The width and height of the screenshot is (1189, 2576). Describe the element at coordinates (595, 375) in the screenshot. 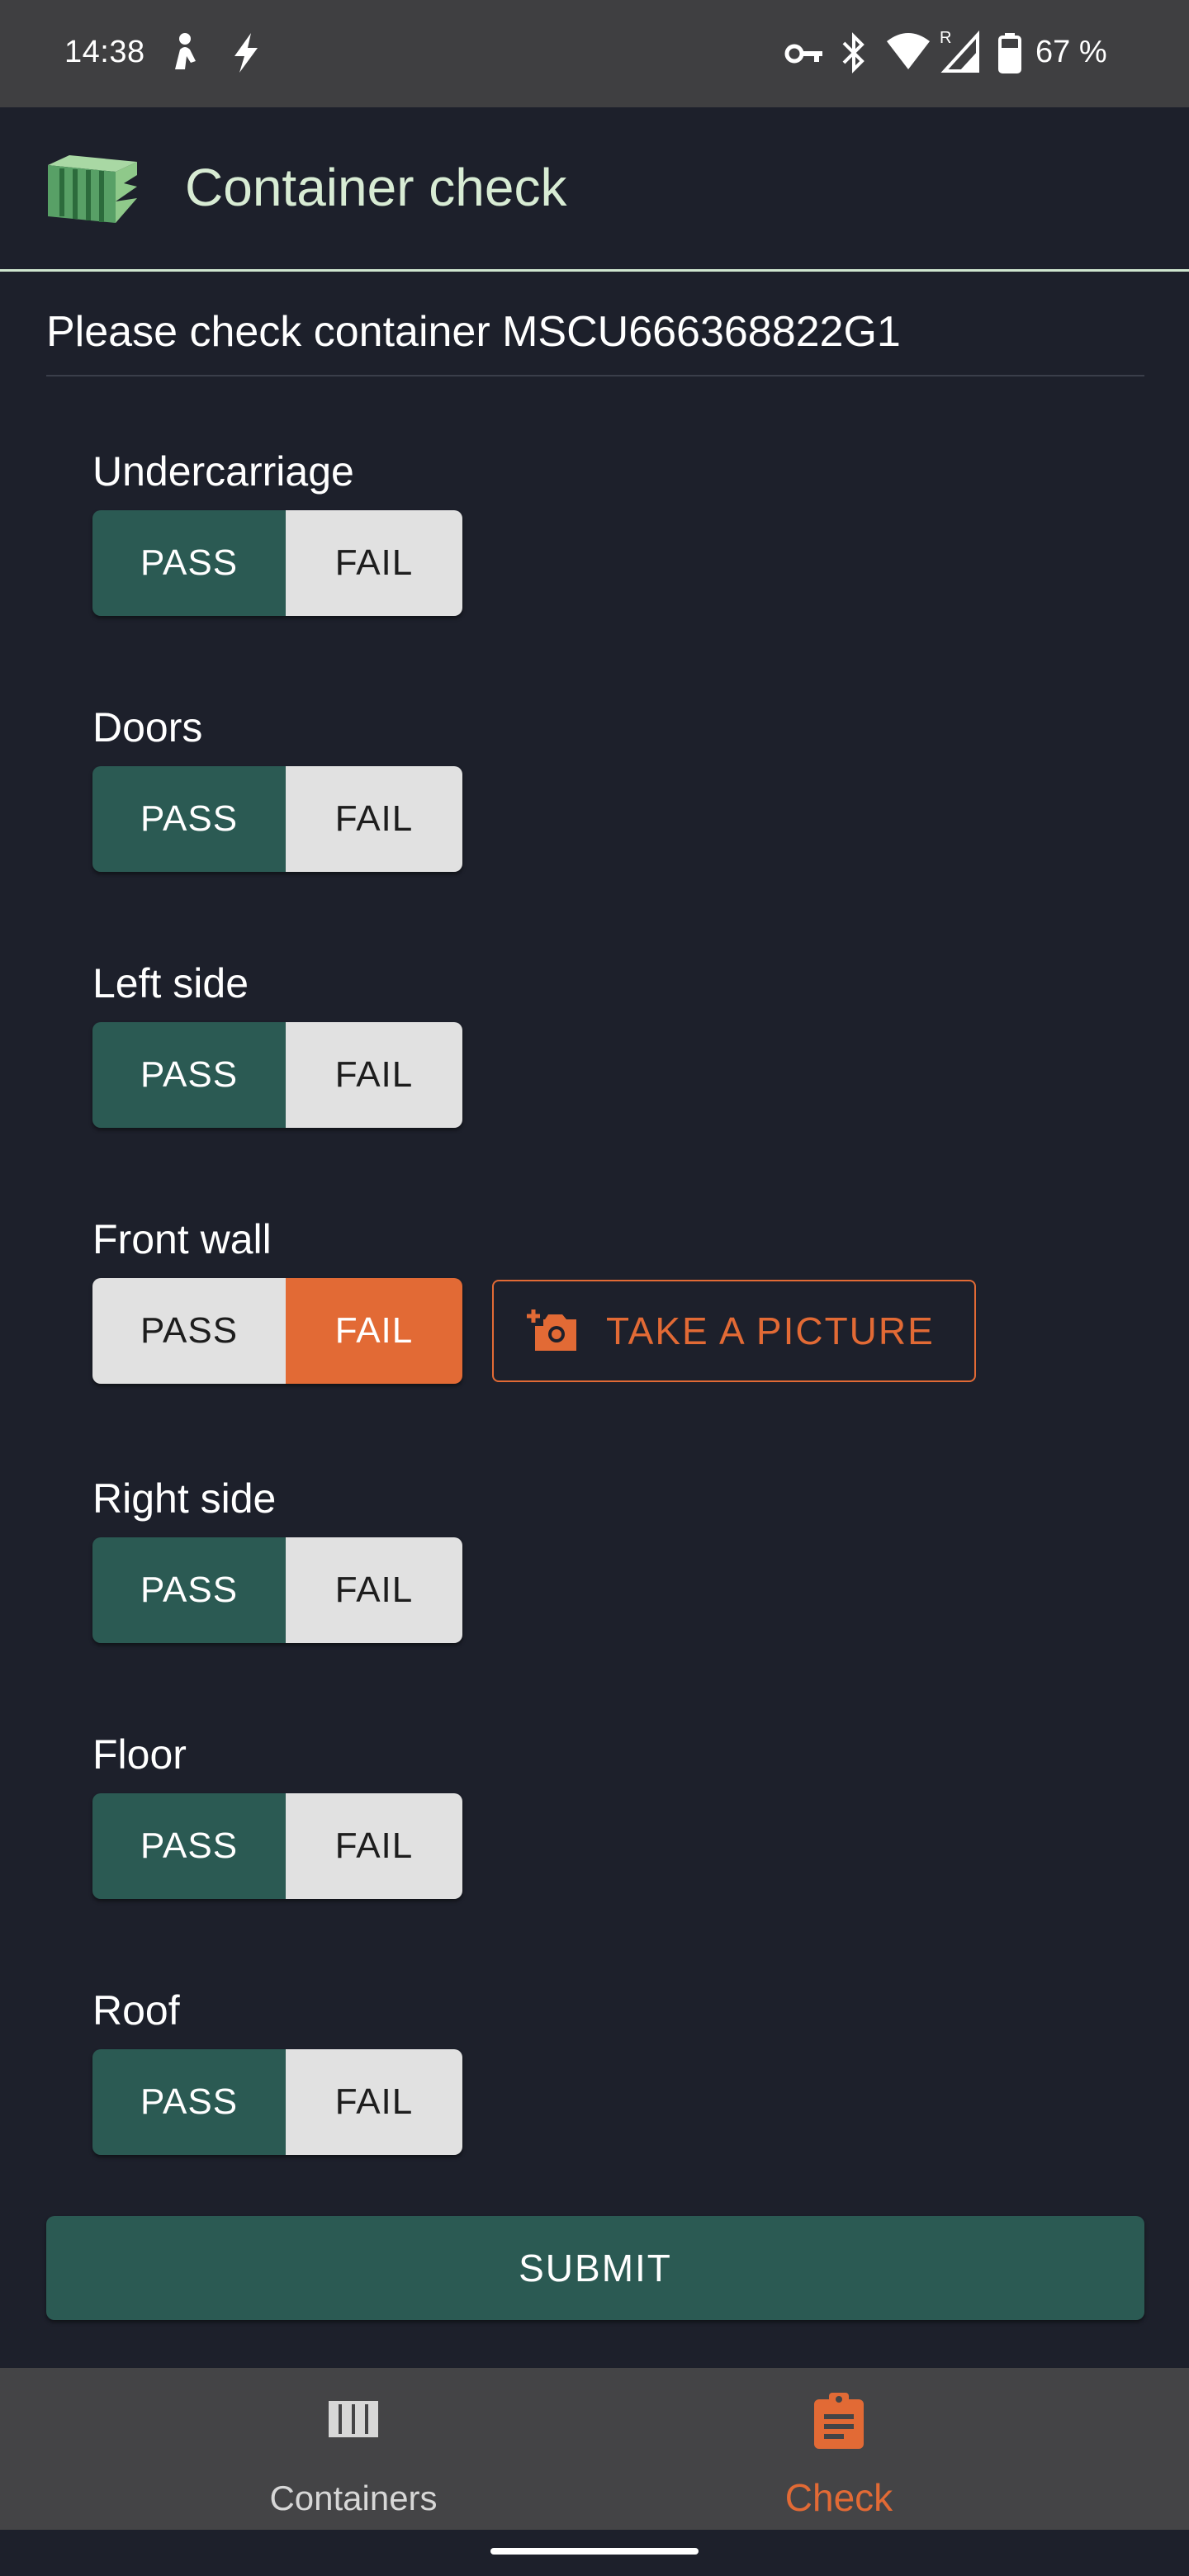

I see `divider` at that location.